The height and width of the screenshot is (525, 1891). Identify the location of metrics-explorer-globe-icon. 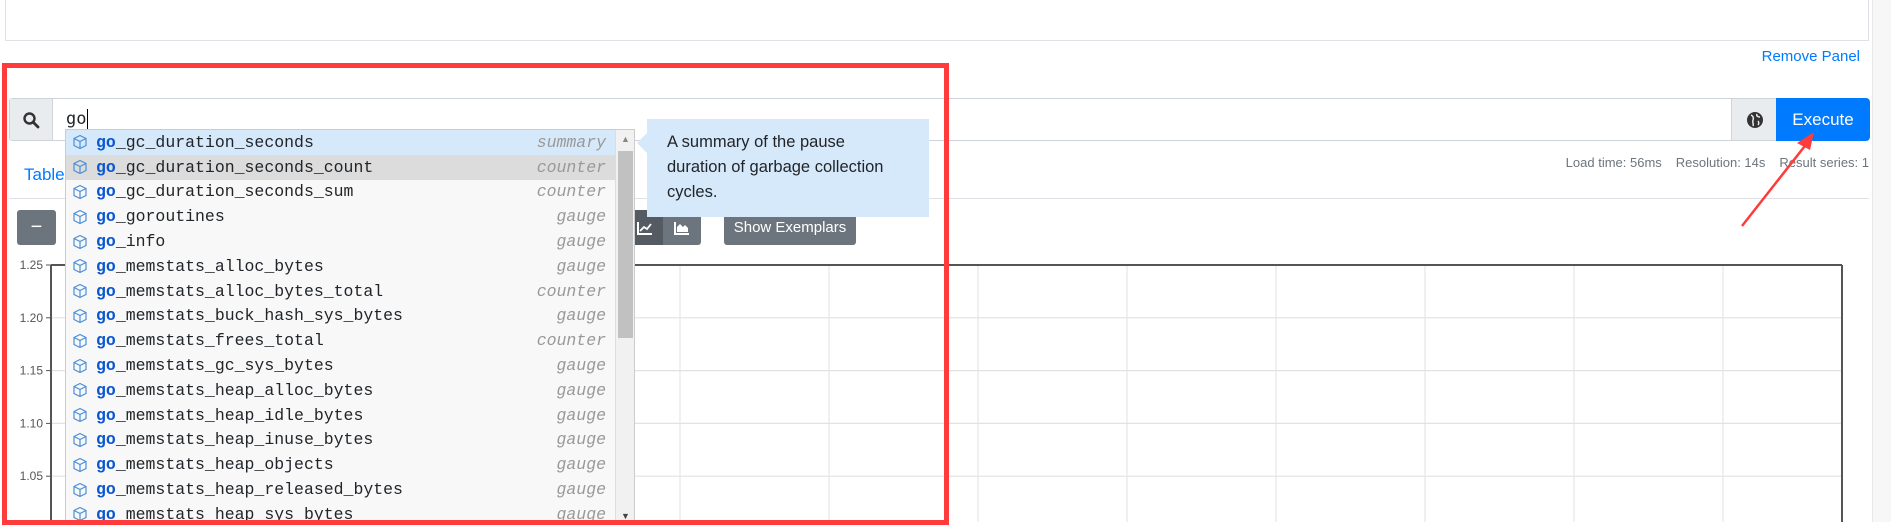
(1754, 119).